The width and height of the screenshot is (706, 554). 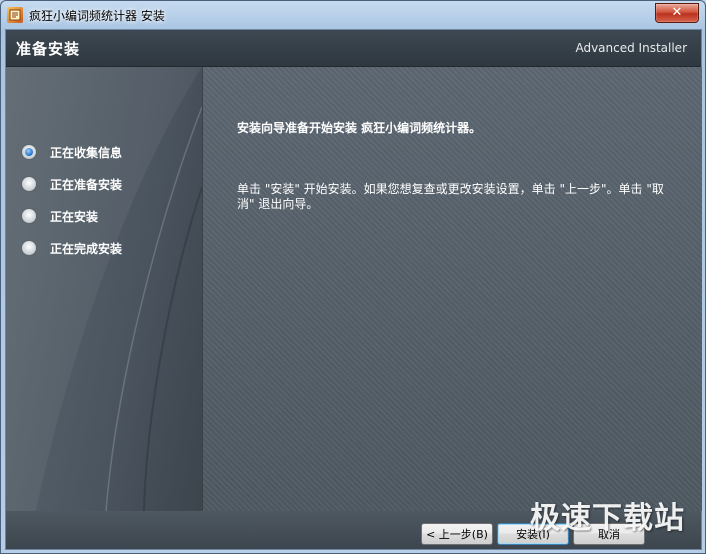 I want to click on header-bar: 准备安装 Advanced Installer, so click(x=353, y=48).